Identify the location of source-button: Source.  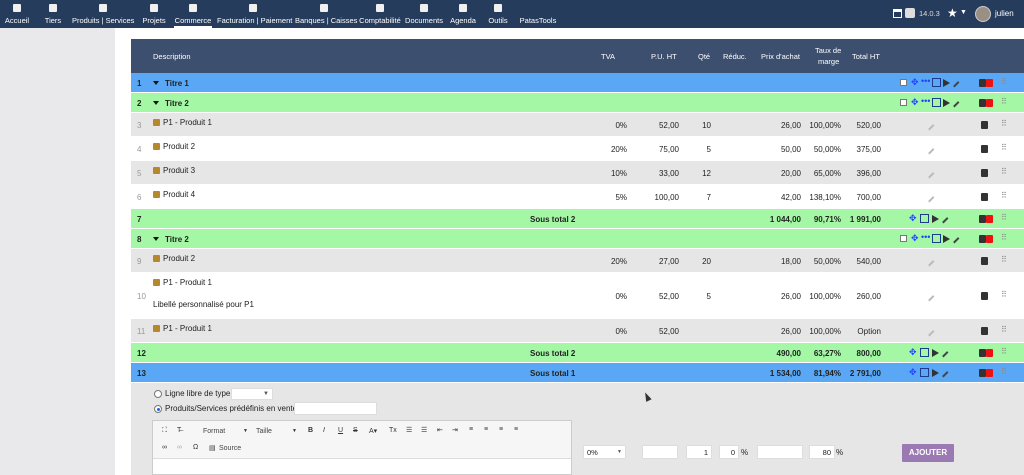
(230, 448).